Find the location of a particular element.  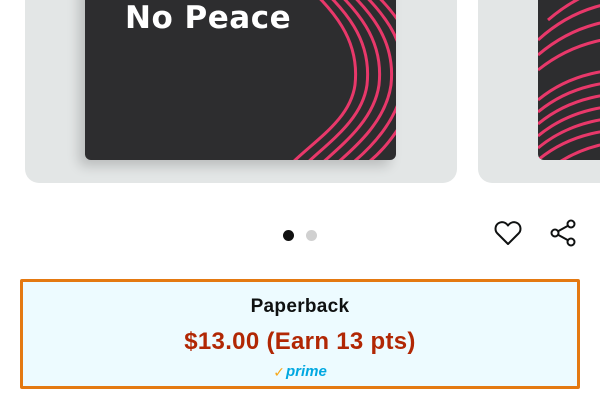

share-button is located at coordinates (564, 233).